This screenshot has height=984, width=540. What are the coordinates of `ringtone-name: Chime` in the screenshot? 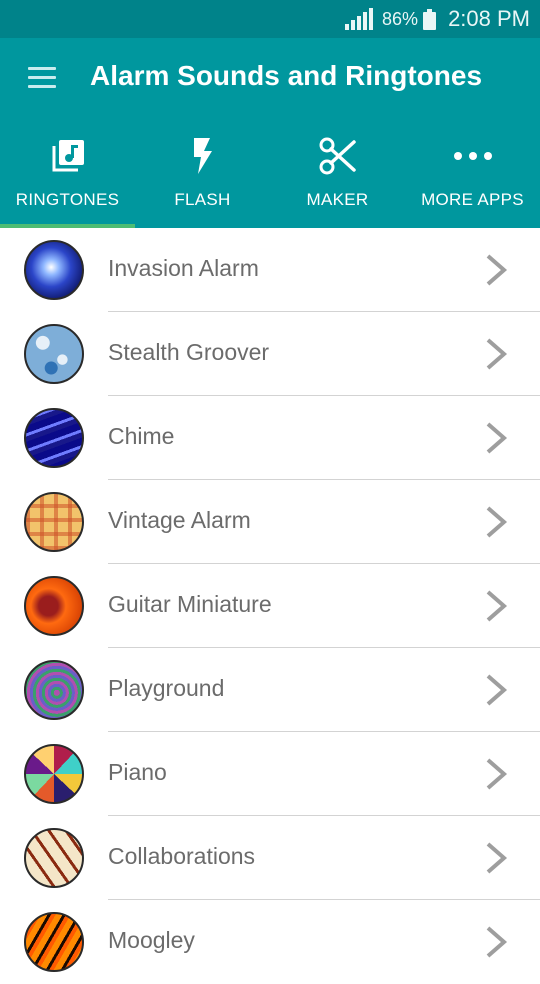 It's located at (141, 436).